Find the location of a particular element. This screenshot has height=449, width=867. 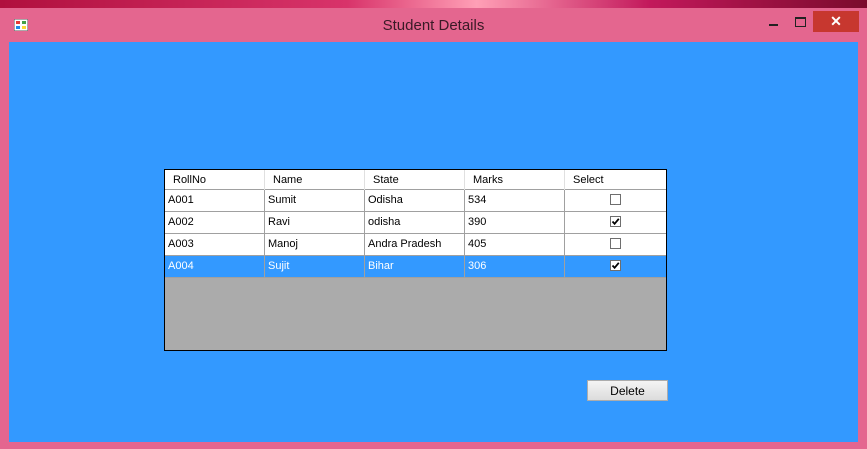

cell-marks: 390 is located at coordinates (515, 222).